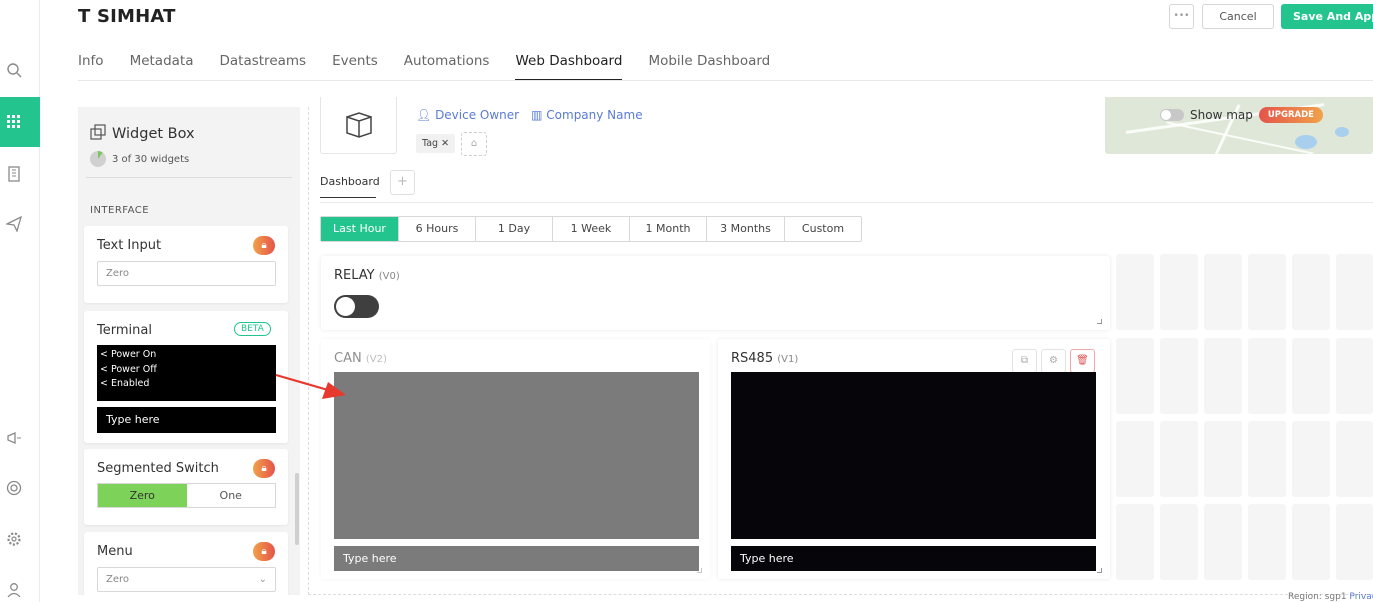 The height and width of the screenshot is (602, 1373). I want to click on annotation-arrow, so click(310, 386).